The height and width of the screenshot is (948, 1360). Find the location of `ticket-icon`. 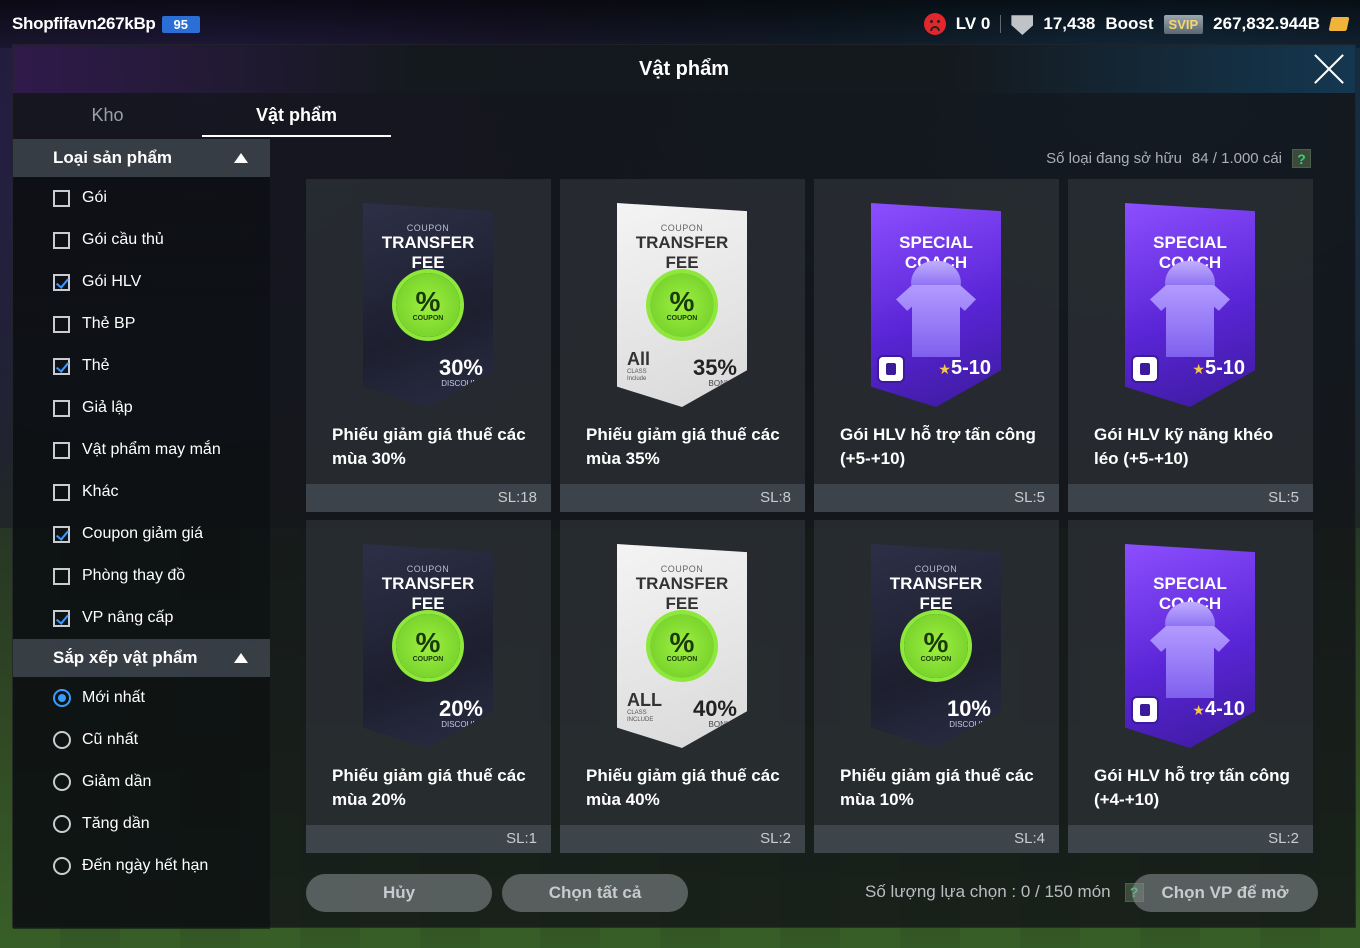

ticket-icon is located at coordinates (1339, 24).